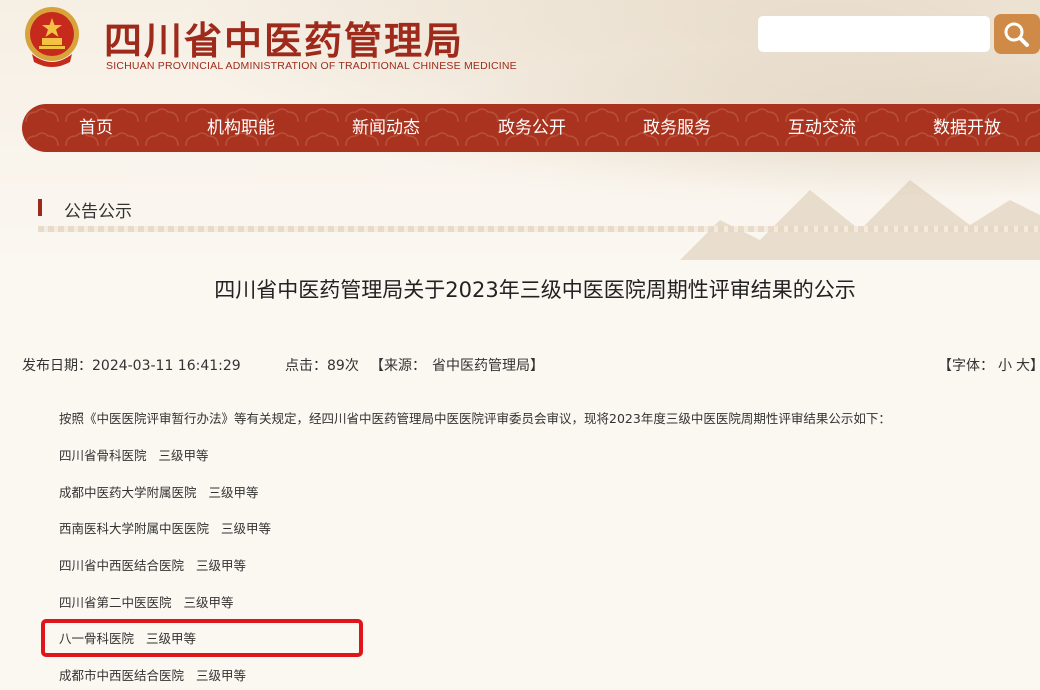 This screenshot has width=1040, height=690. Describe the element at coordinates (306, 366) in the screenshot. I see `click-count-label: 点击：` at that location.